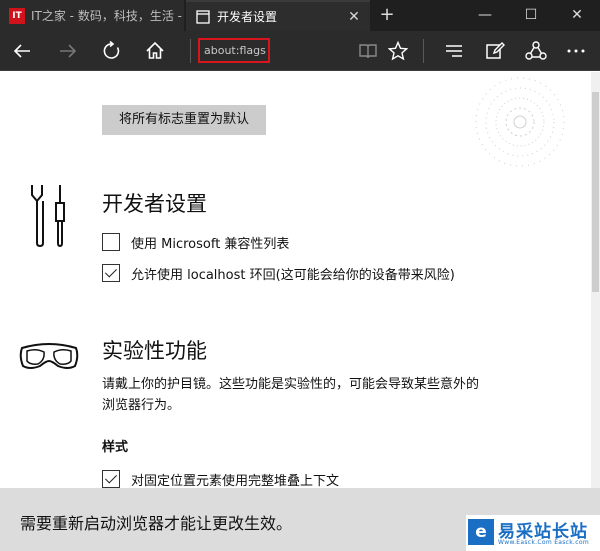 This screenshot has height=551, width=600. What do you see at coordinates (291, 395) in the screenshot?
I see `experimental-description: 请戴上你的护目镜。这些功能是实验性的，可能会导致某些意外的浏览器行为。` at bounding box center [291, 395].